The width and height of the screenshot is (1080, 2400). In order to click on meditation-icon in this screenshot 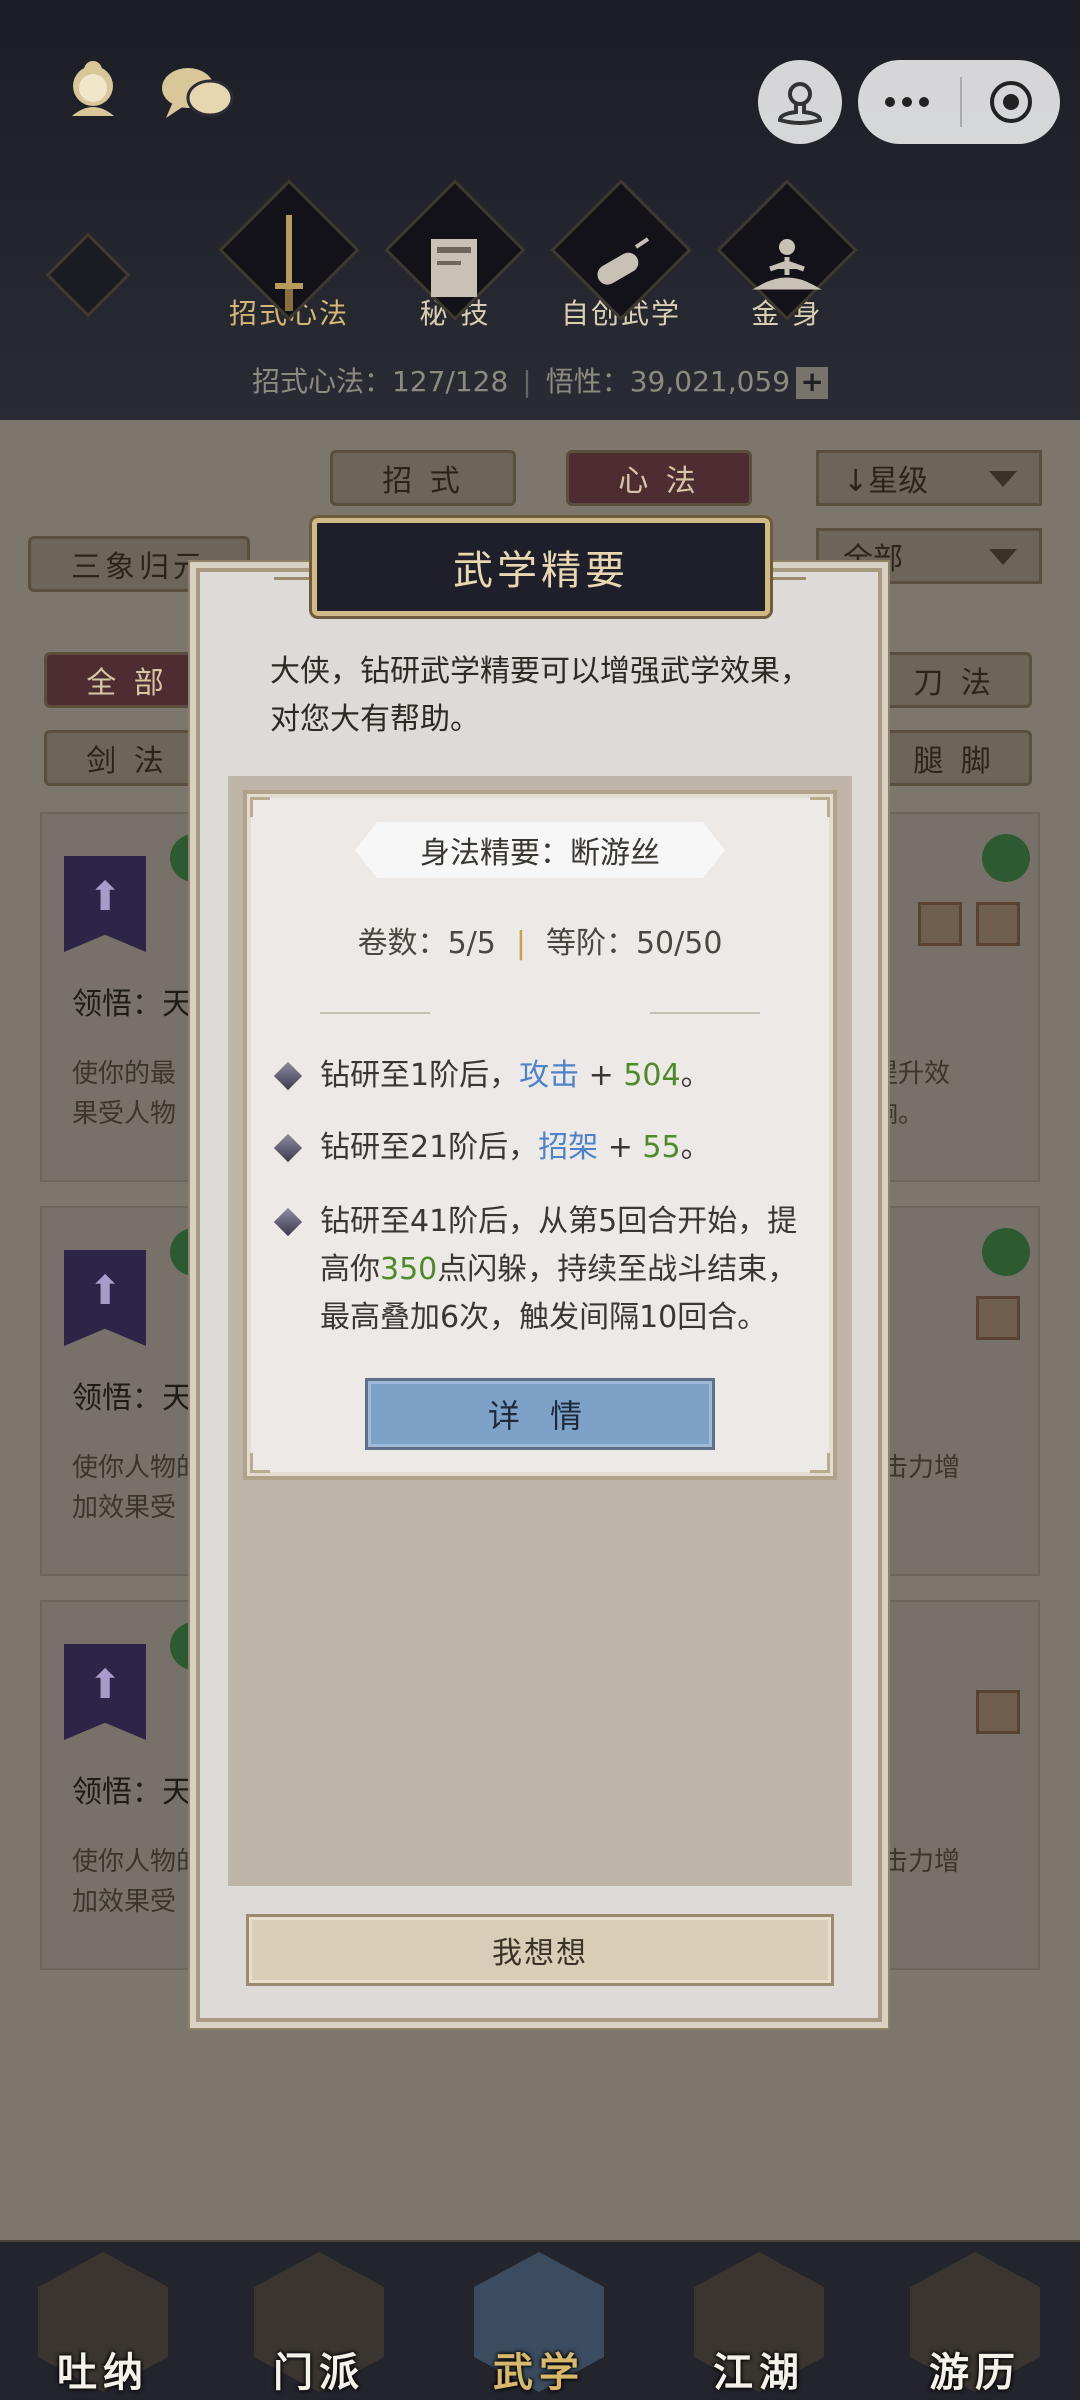, I will do `click(787, 268)`.